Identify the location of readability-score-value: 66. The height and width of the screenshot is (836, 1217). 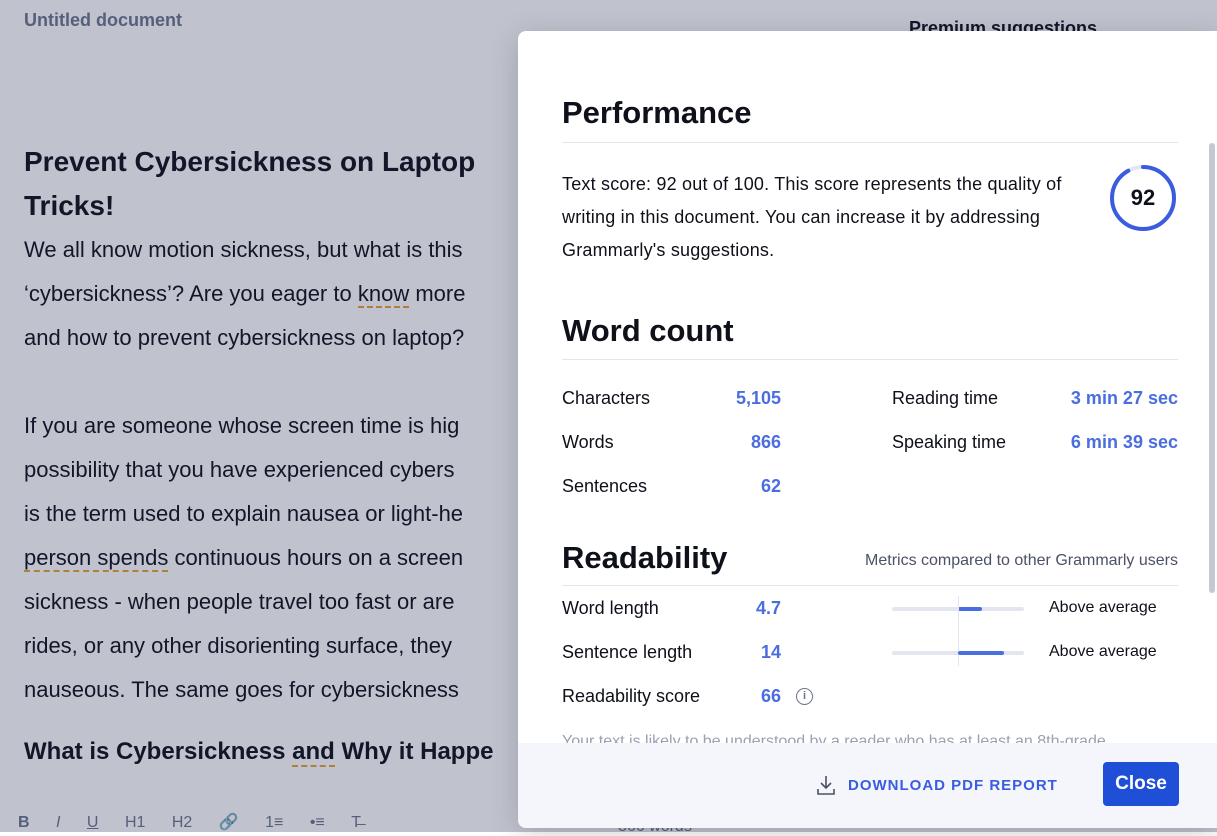
(770, 696).